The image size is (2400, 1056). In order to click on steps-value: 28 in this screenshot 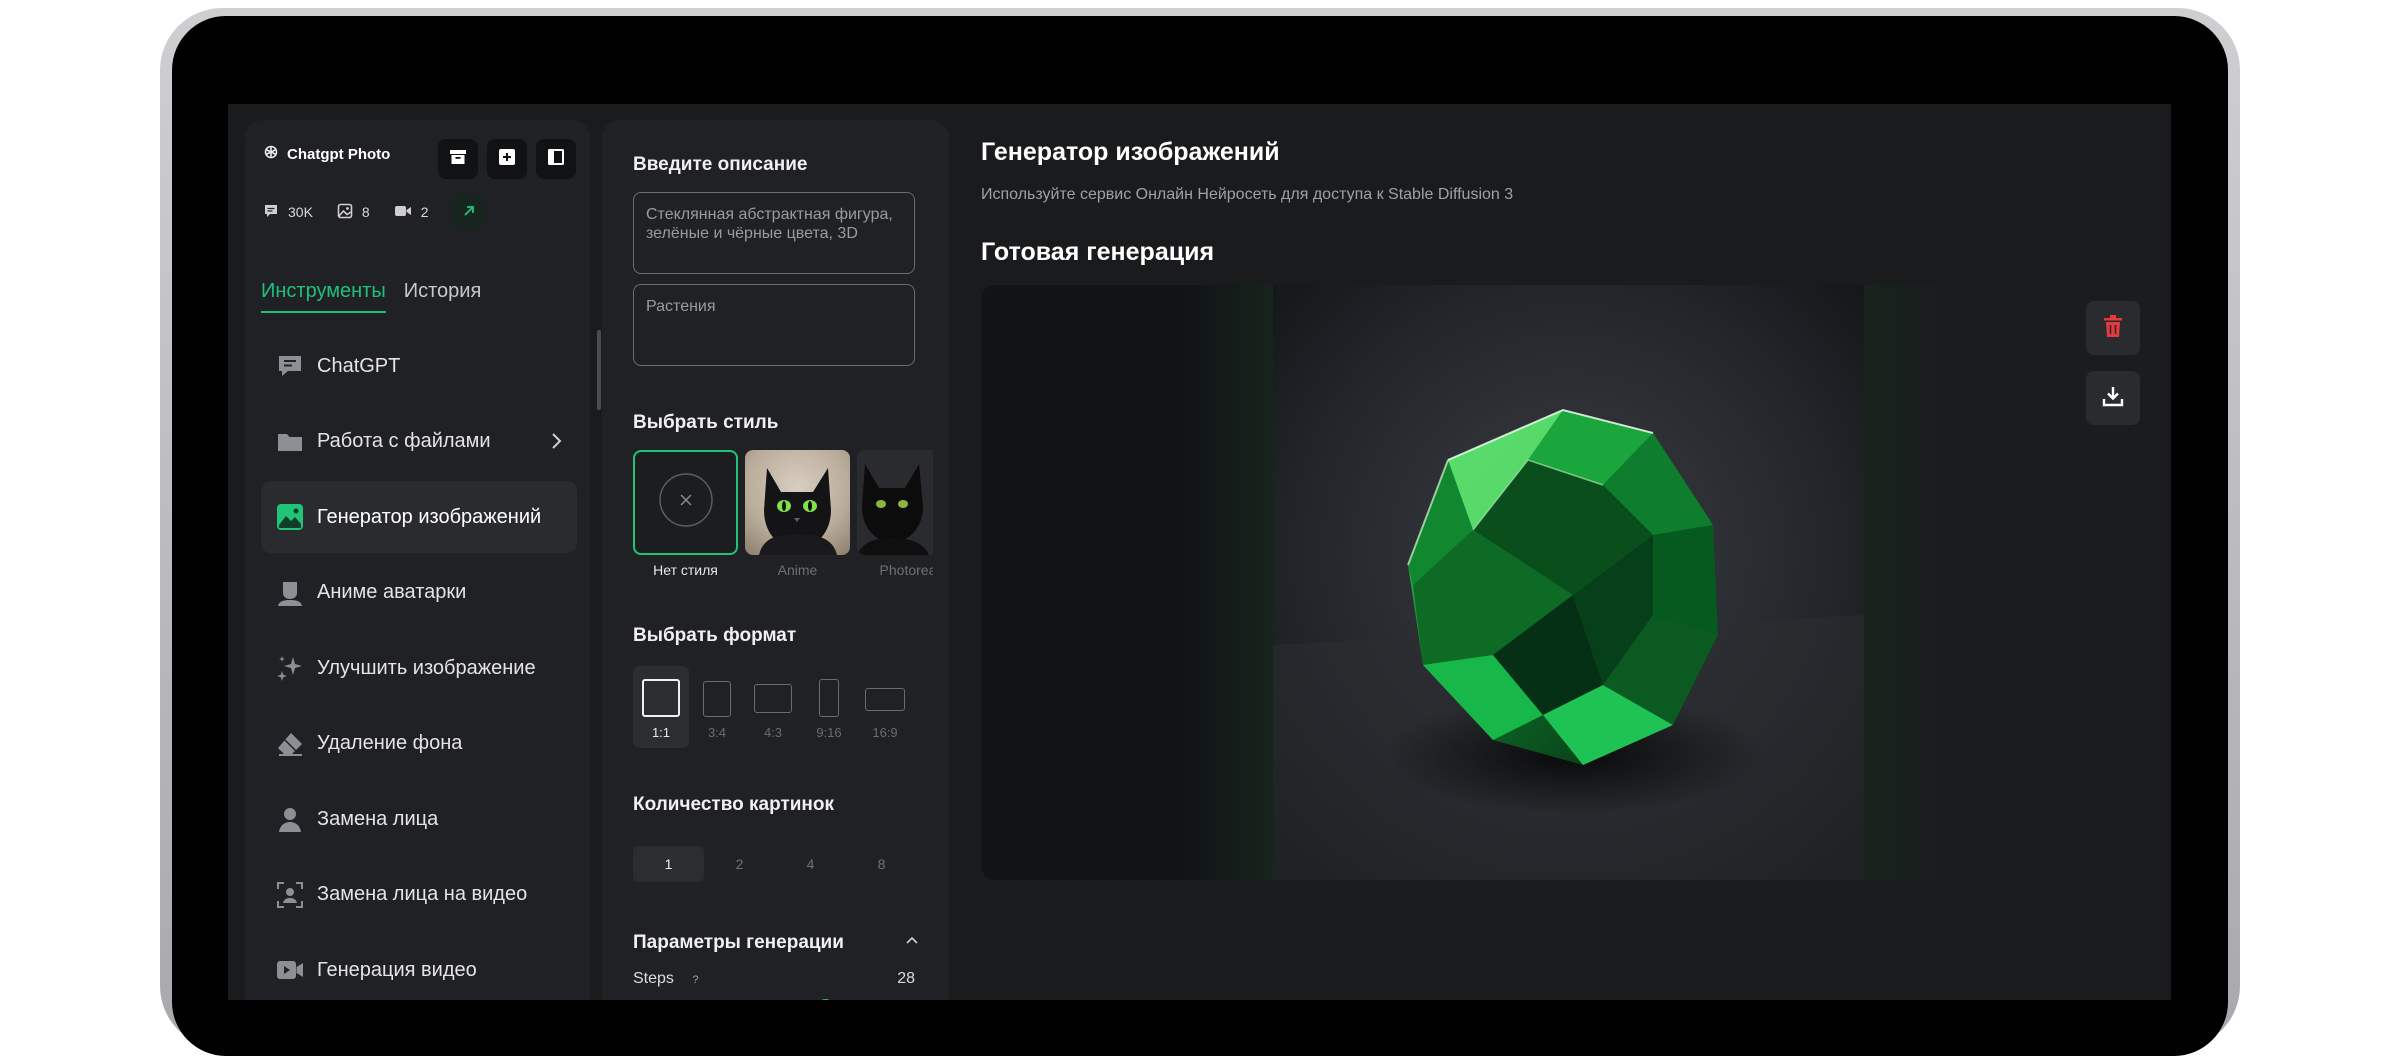, I will do `click(906, 978)`.